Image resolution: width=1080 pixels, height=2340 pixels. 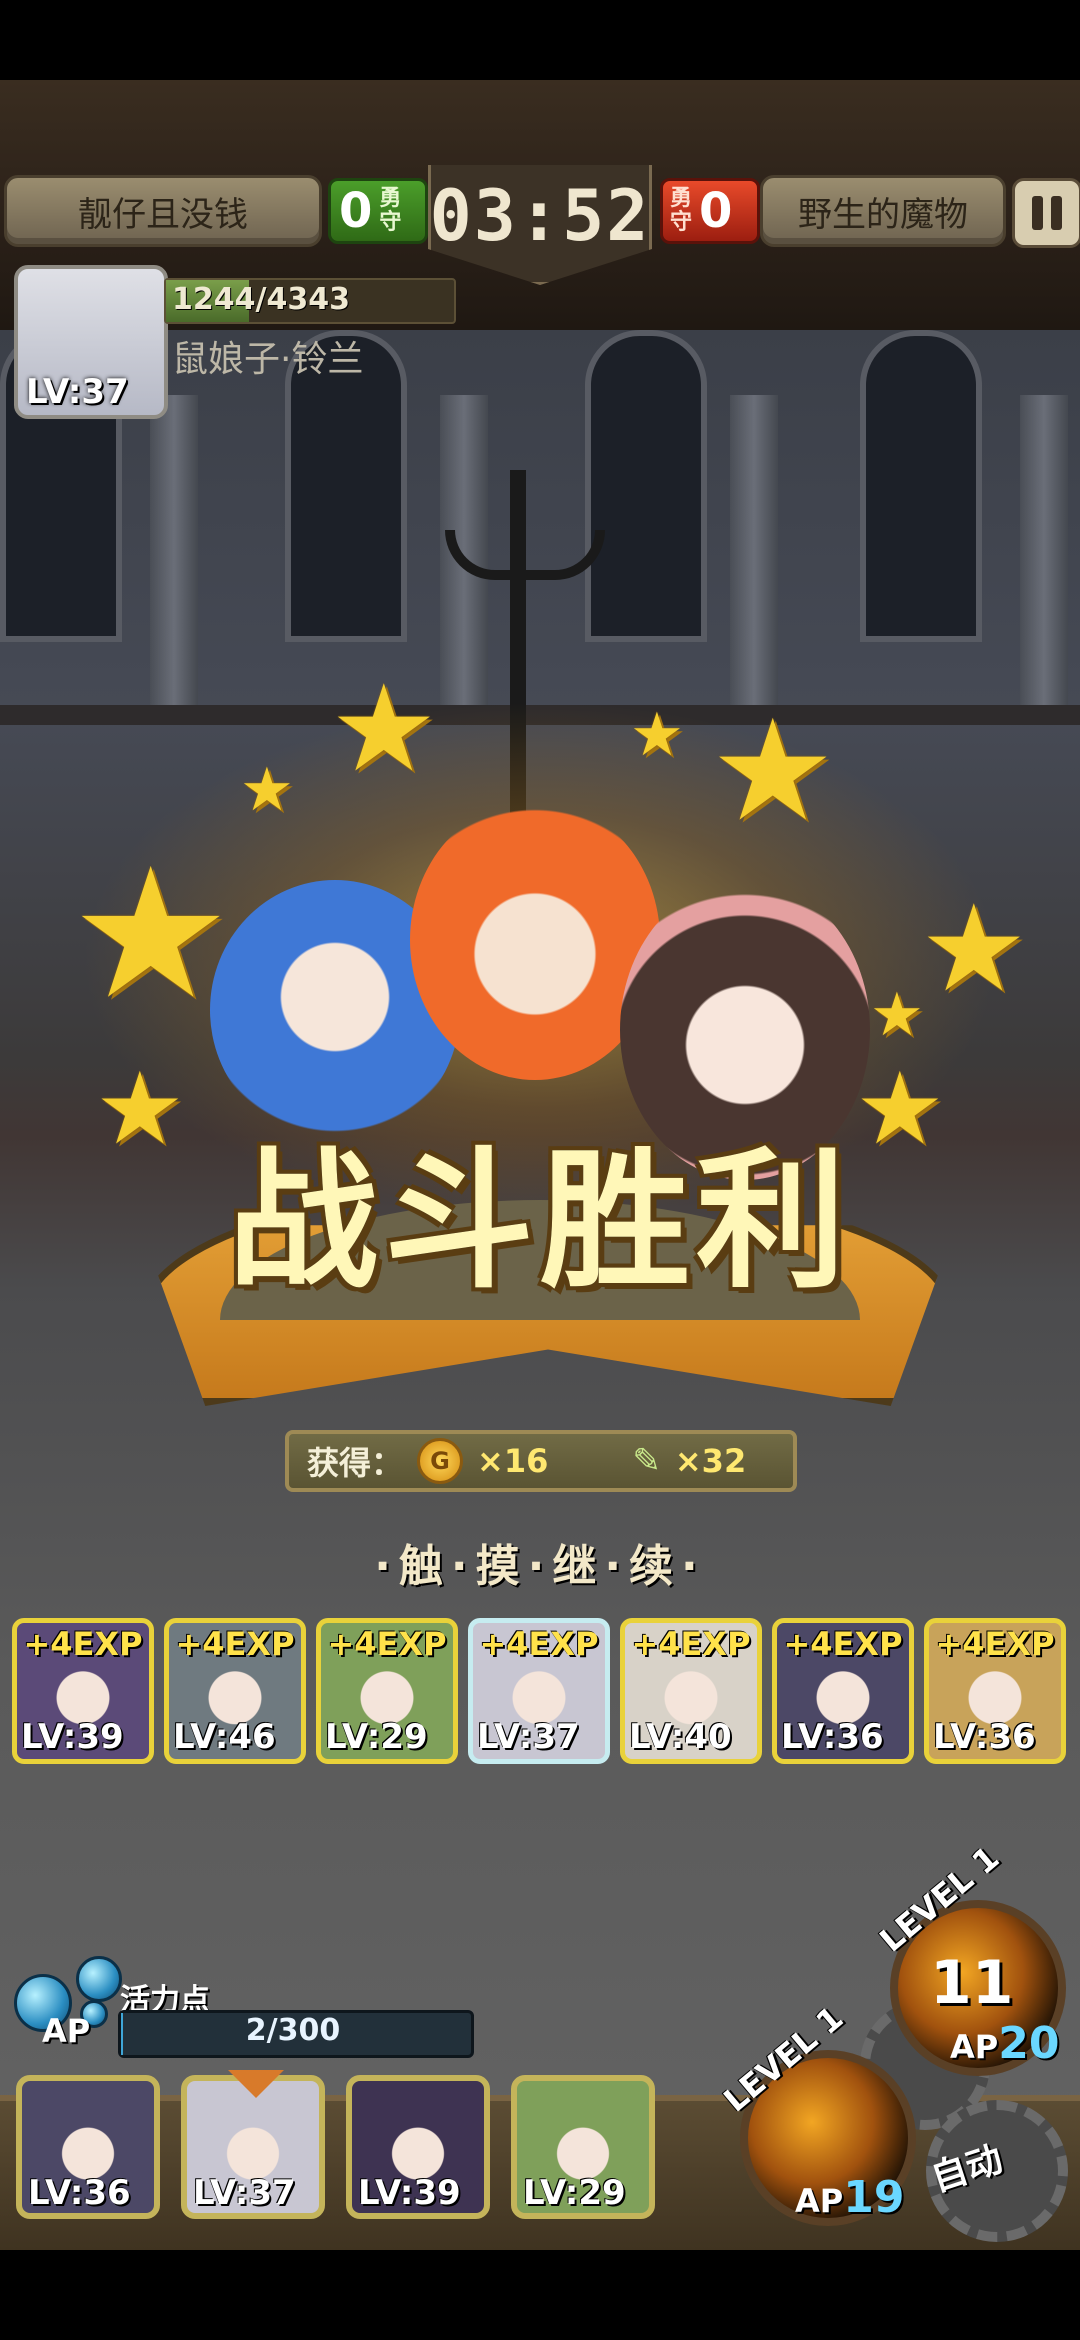 I want to click on exp-card-level: LV:46, so click(x=224, y=1737).